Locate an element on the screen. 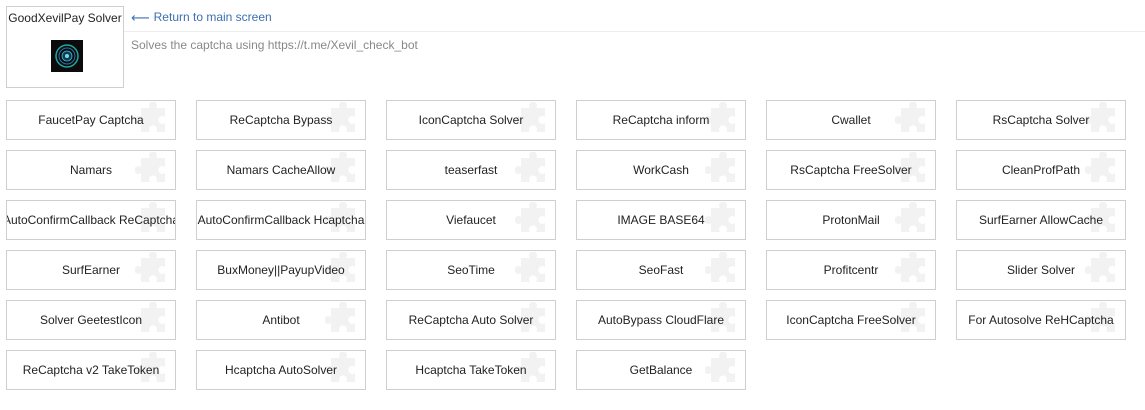  solver-button-label: ReCaptcha v2 TakeToken is located at coordinates (91, 370).